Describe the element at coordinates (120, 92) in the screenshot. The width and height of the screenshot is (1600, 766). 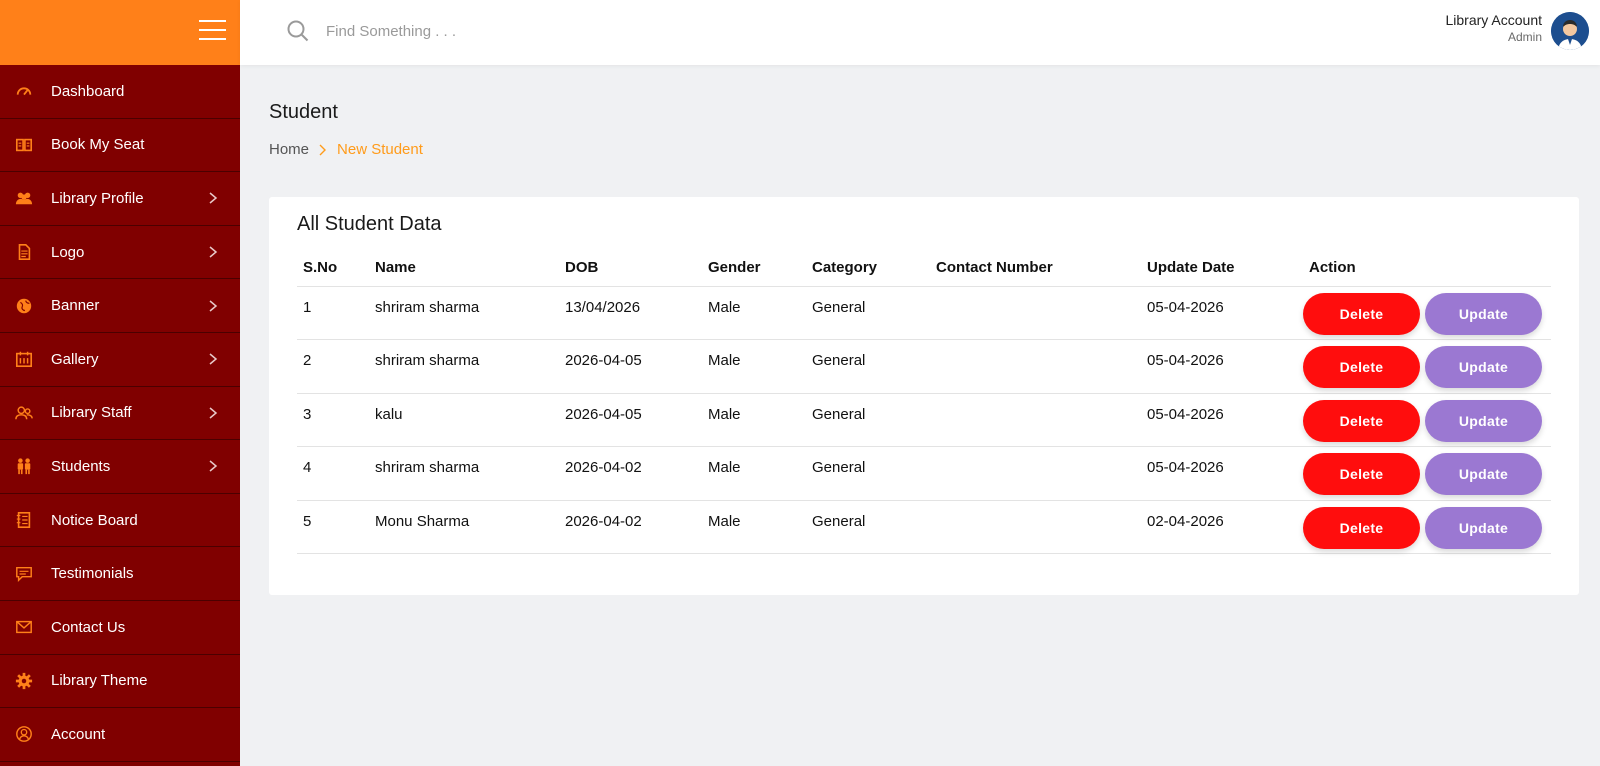
I see `sidebar-item-dashboard: Dashboard` at that location.